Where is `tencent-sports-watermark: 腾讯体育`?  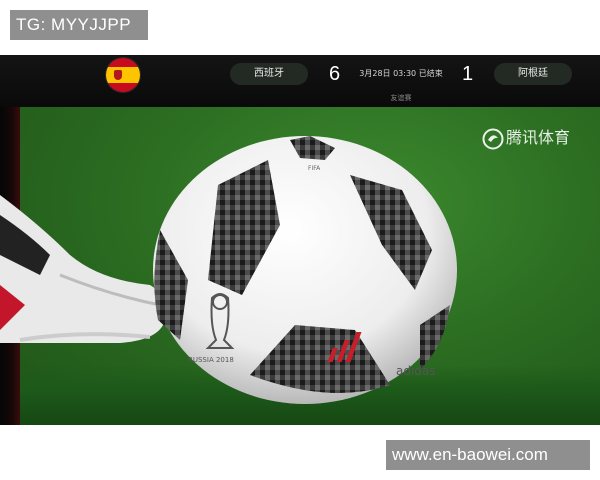
tencent-sports-watermark: 腾讯体育 is located at coordinates (538, 137).